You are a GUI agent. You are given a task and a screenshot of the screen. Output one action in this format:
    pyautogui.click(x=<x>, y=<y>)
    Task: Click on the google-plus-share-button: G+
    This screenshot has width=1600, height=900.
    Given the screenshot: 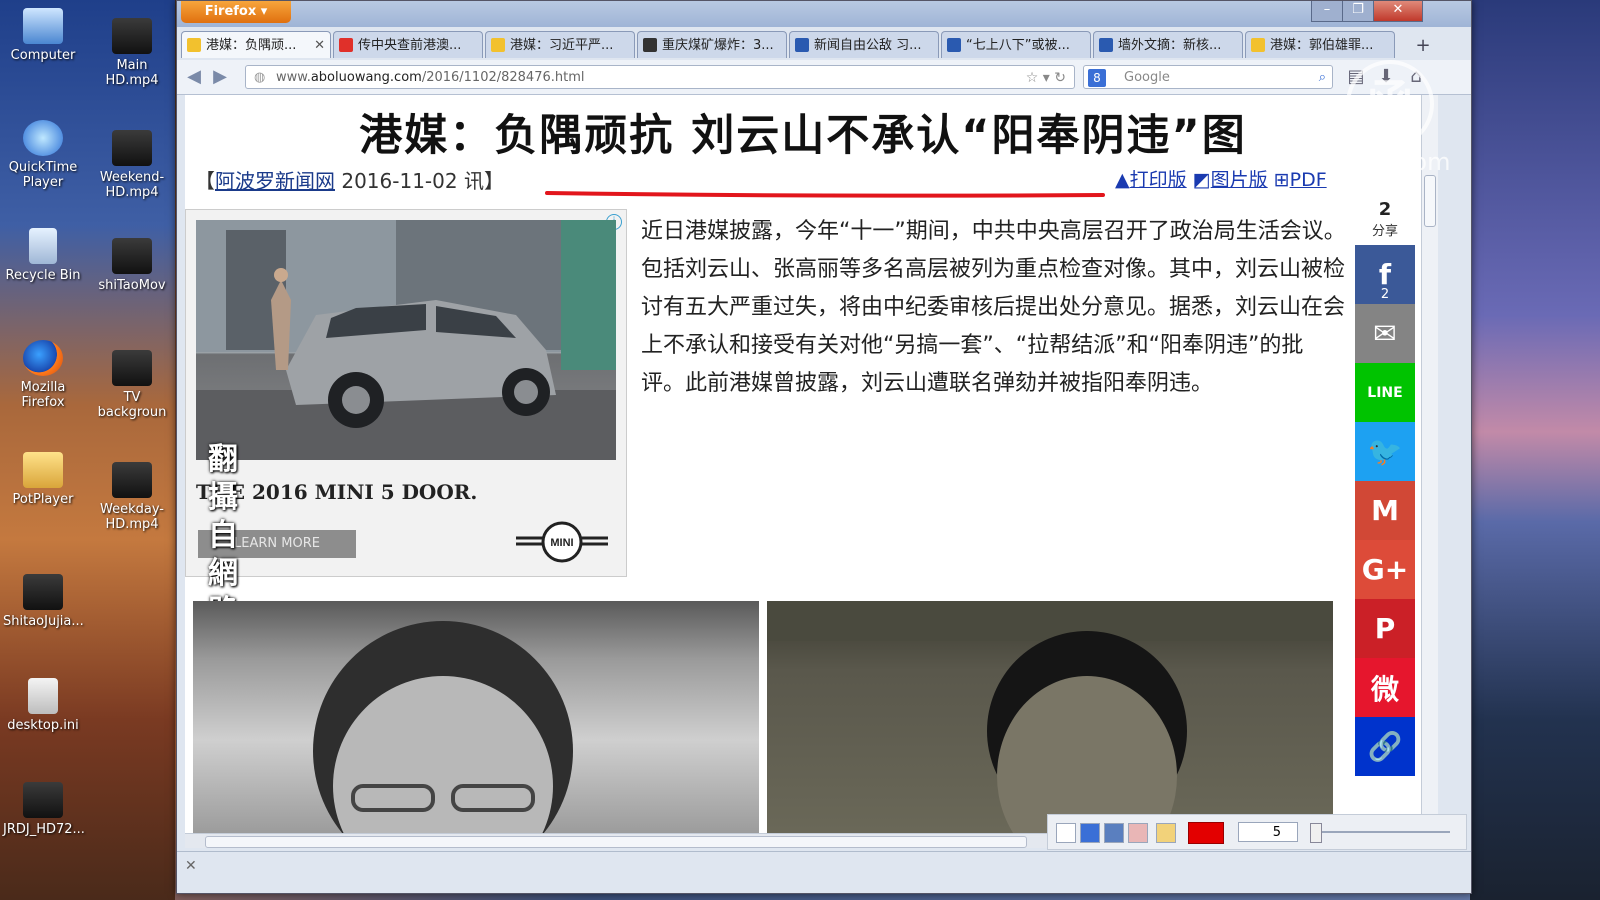 What is the action you would take?
    pyautogui.click(x=1385, y=569)
    